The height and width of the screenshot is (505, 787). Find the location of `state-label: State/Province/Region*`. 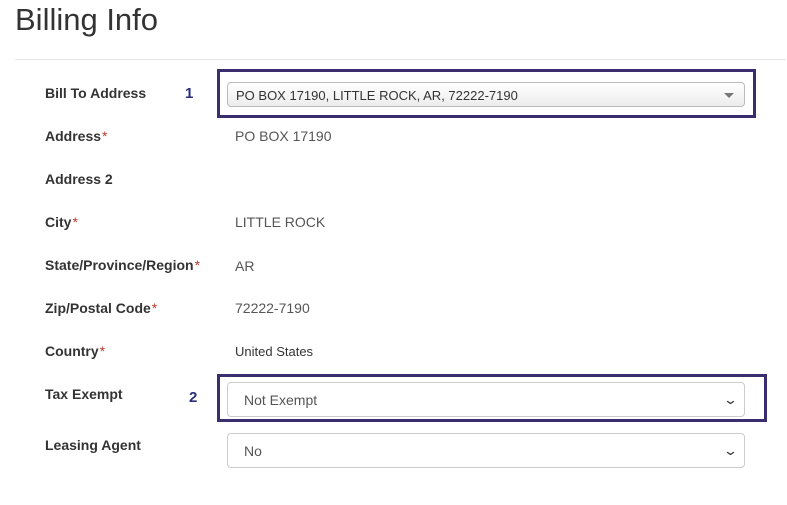

state-label: State/Province/Region* is located at coordinates (122, 265).